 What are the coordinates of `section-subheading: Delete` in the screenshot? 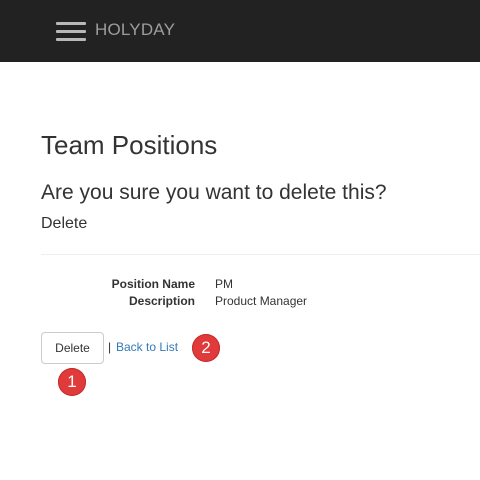 It's located at (64, 223).